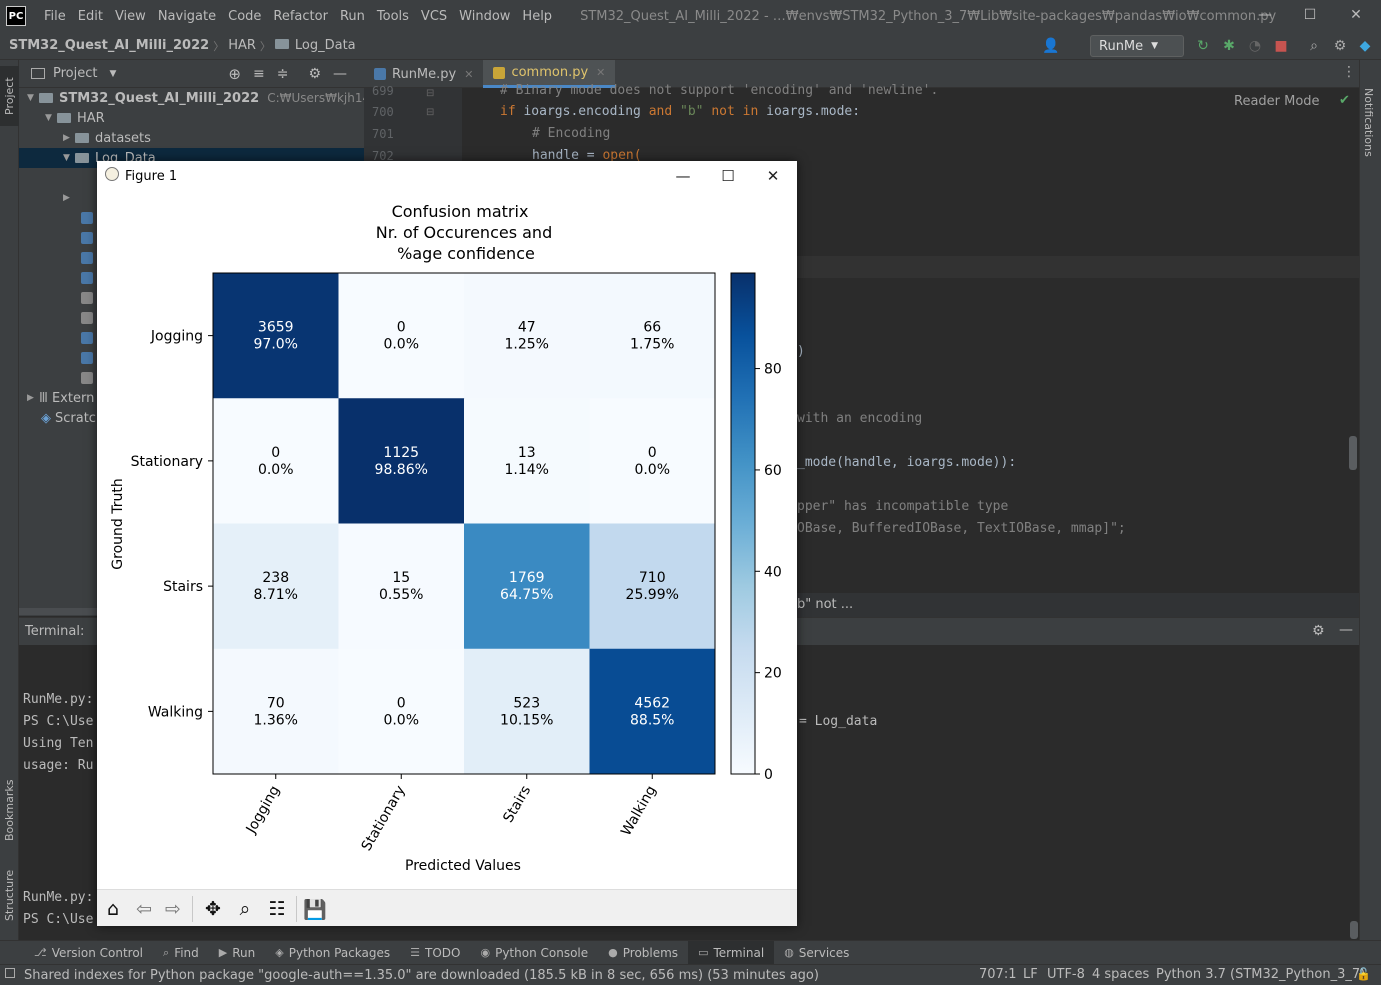 This screenshot has height=985, width=1381. What do you see at coordinates (75, 73) in the screenshot?
I see `project-header-label: Project` at bounding box center [75, 73].